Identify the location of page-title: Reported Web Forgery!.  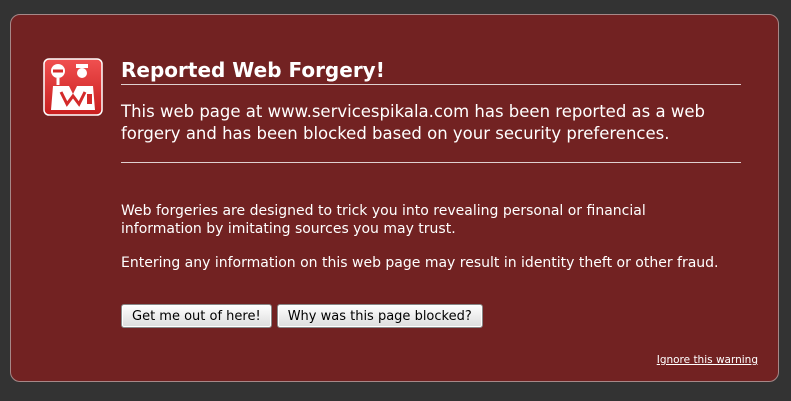
(431, 71).